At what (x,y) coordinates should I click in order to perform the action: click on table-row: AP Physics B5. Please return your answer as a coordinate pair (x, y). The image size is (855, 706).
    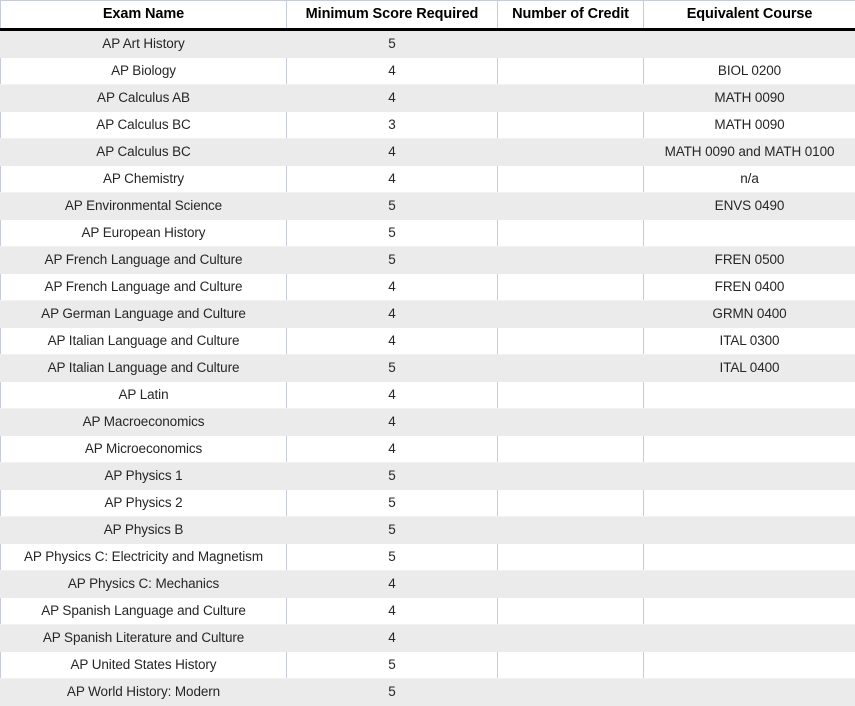
    Looking at the image, I should click on (428, 530).